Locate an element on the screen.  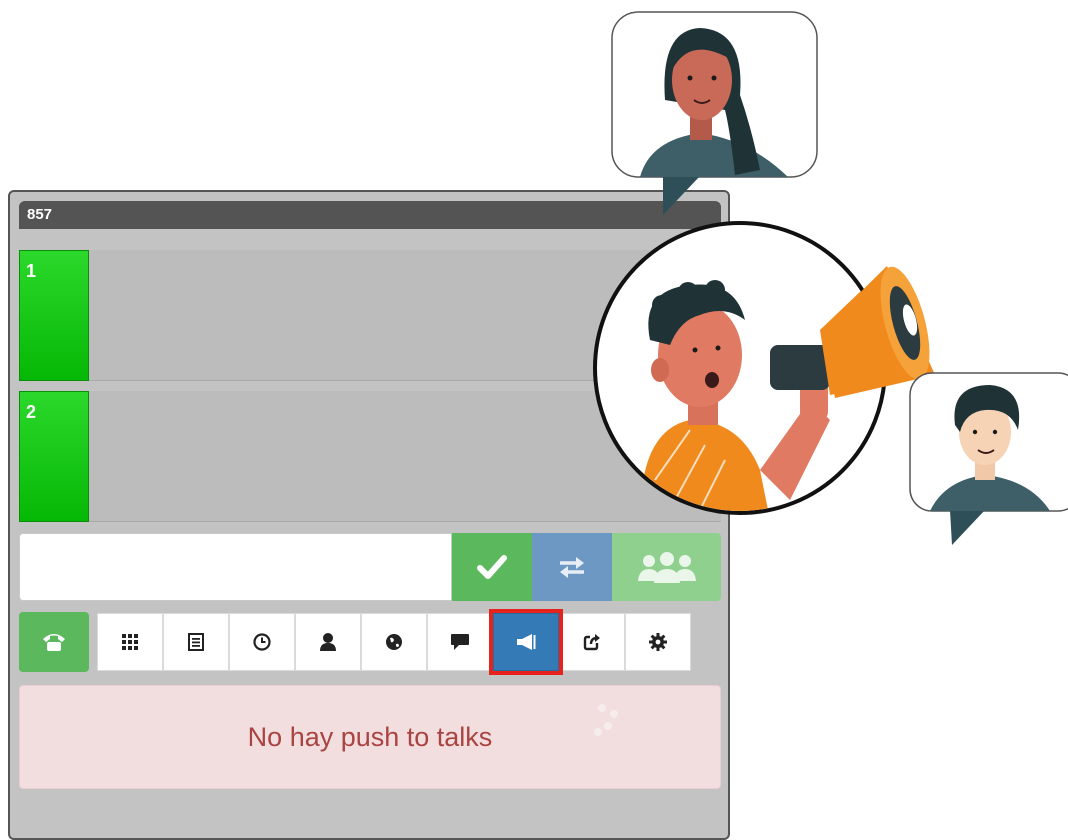
accept-call-button is located at coordinates (492, 567).